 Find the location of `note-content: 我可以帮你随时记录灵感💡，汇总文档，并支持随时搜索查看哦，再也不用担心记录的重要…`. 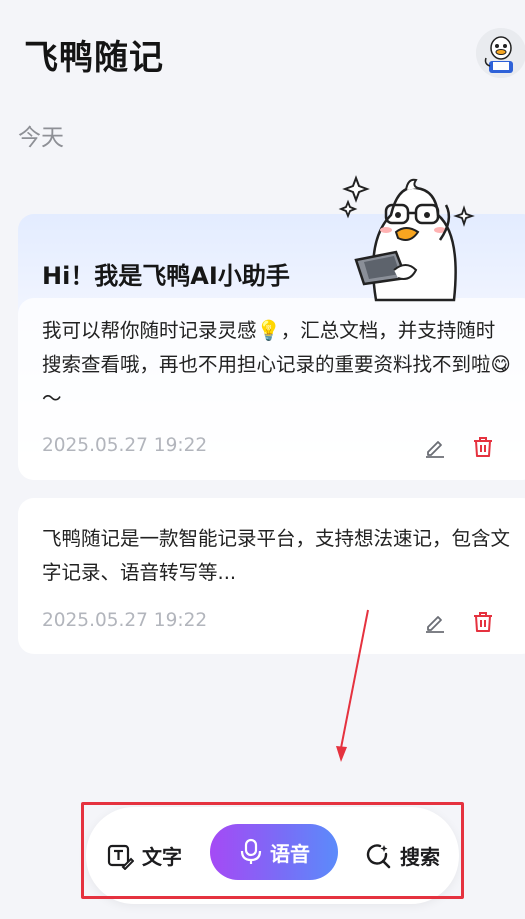

note-content: 我可以帮你随时记录灵感💡，汇总文档，并支持随时搜索查看哦，再也不用担心记录的重要… is located at coordinates (276, 364).